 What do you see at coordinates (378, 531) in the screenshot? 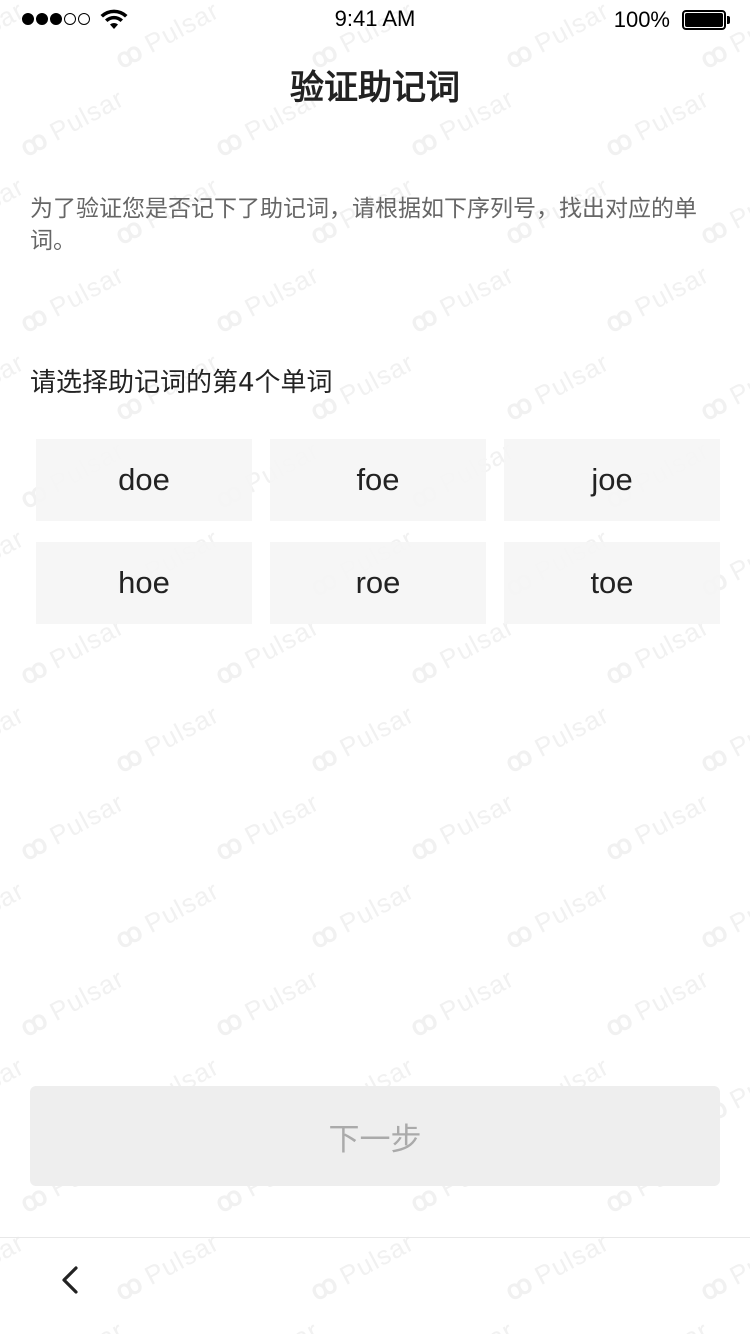
I see `word-options-grid: doe foe joe hoe roe toe` at bounding box center [378, 531].